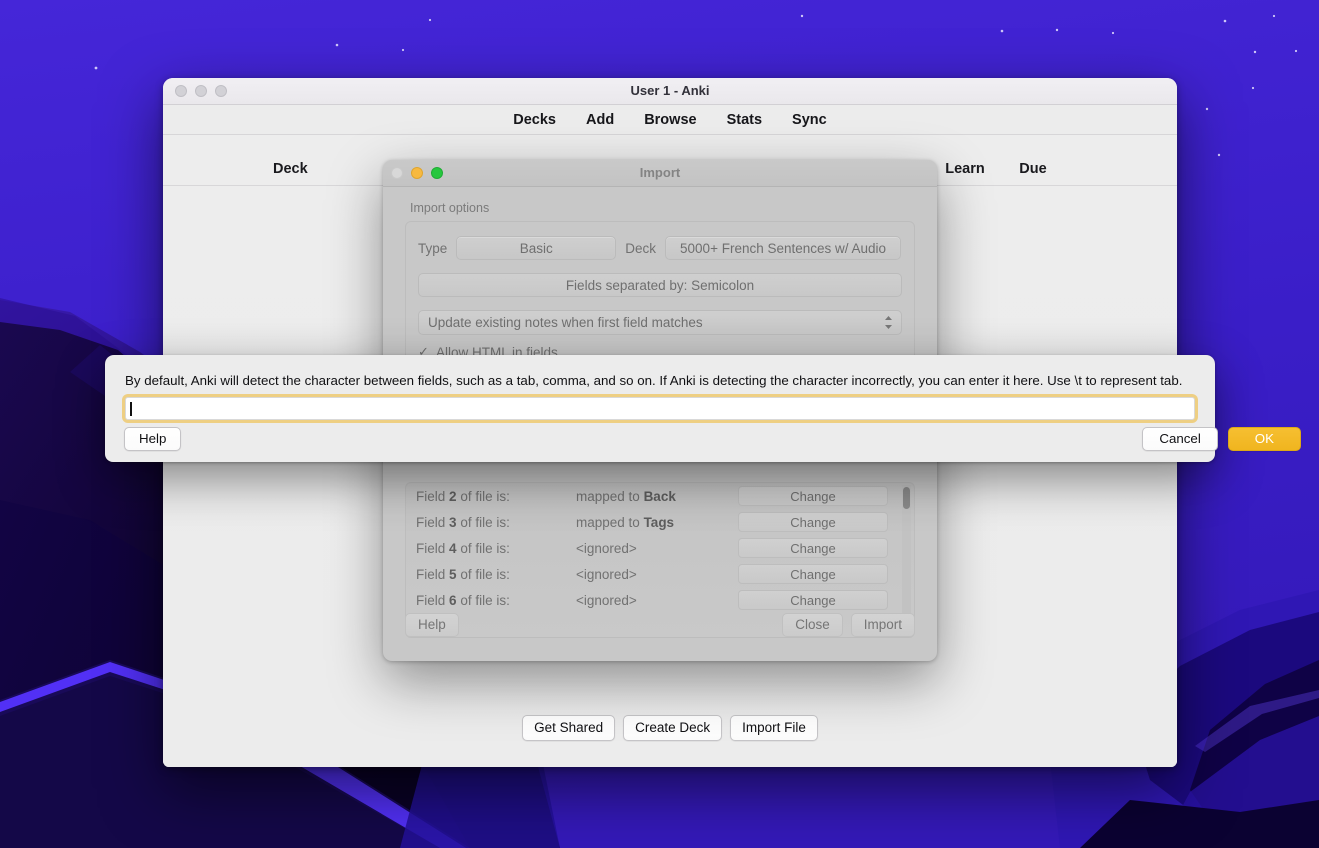 Image resolution: width=1319 pixels, height=848 pixels. Describe the element at coordinates (453, 548) in the screenshot. I see `field-number: 4` at that location.